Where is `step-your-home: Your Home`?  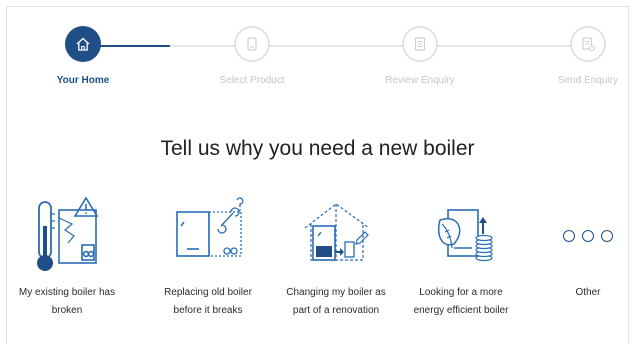 step-your-home: Your Home is located at coordinates (83, 56).